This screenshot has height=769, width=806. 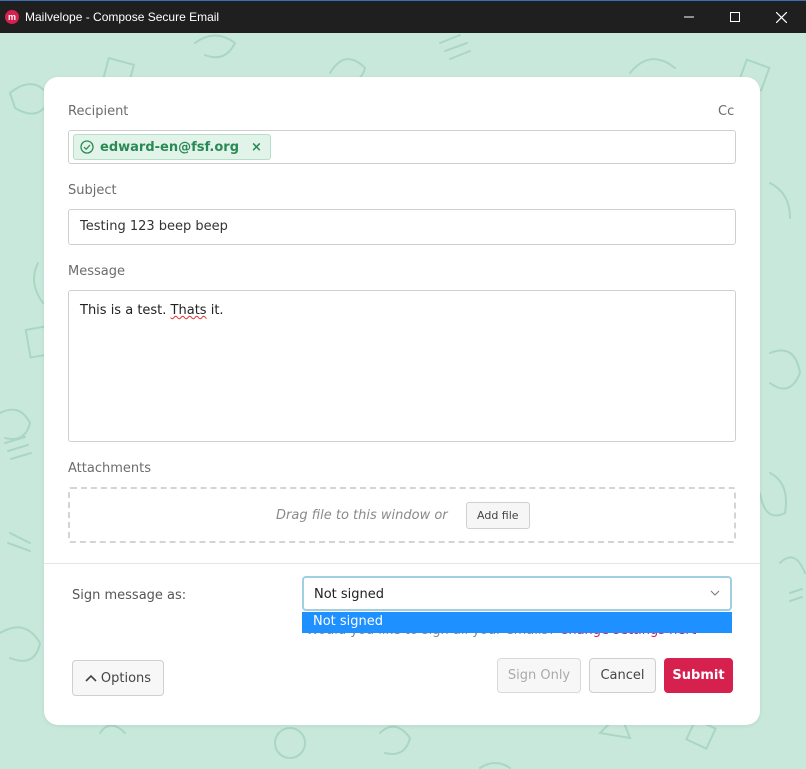 I want to click on recipient-email: edward-en@fsf.org, so click(x=170, y=147).